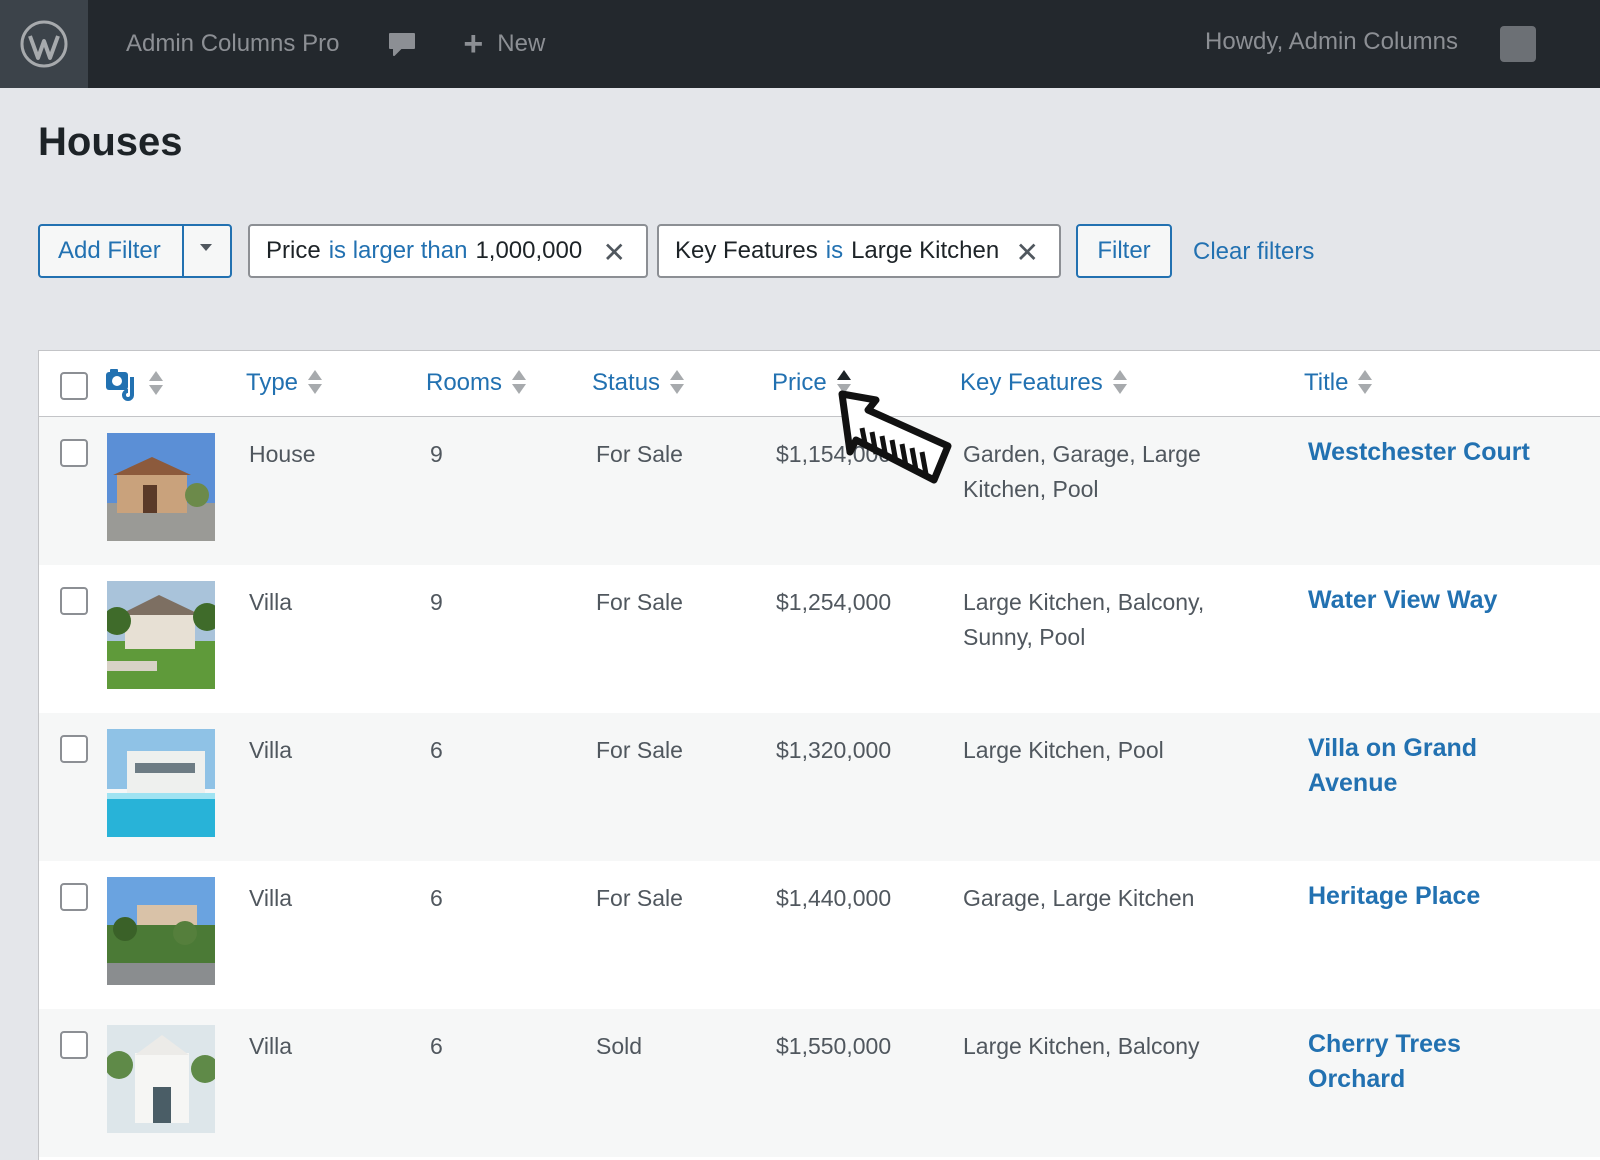 The width and height of the screenshot is (1600, 1160). I want to click on button-divider, so click(183, 251).